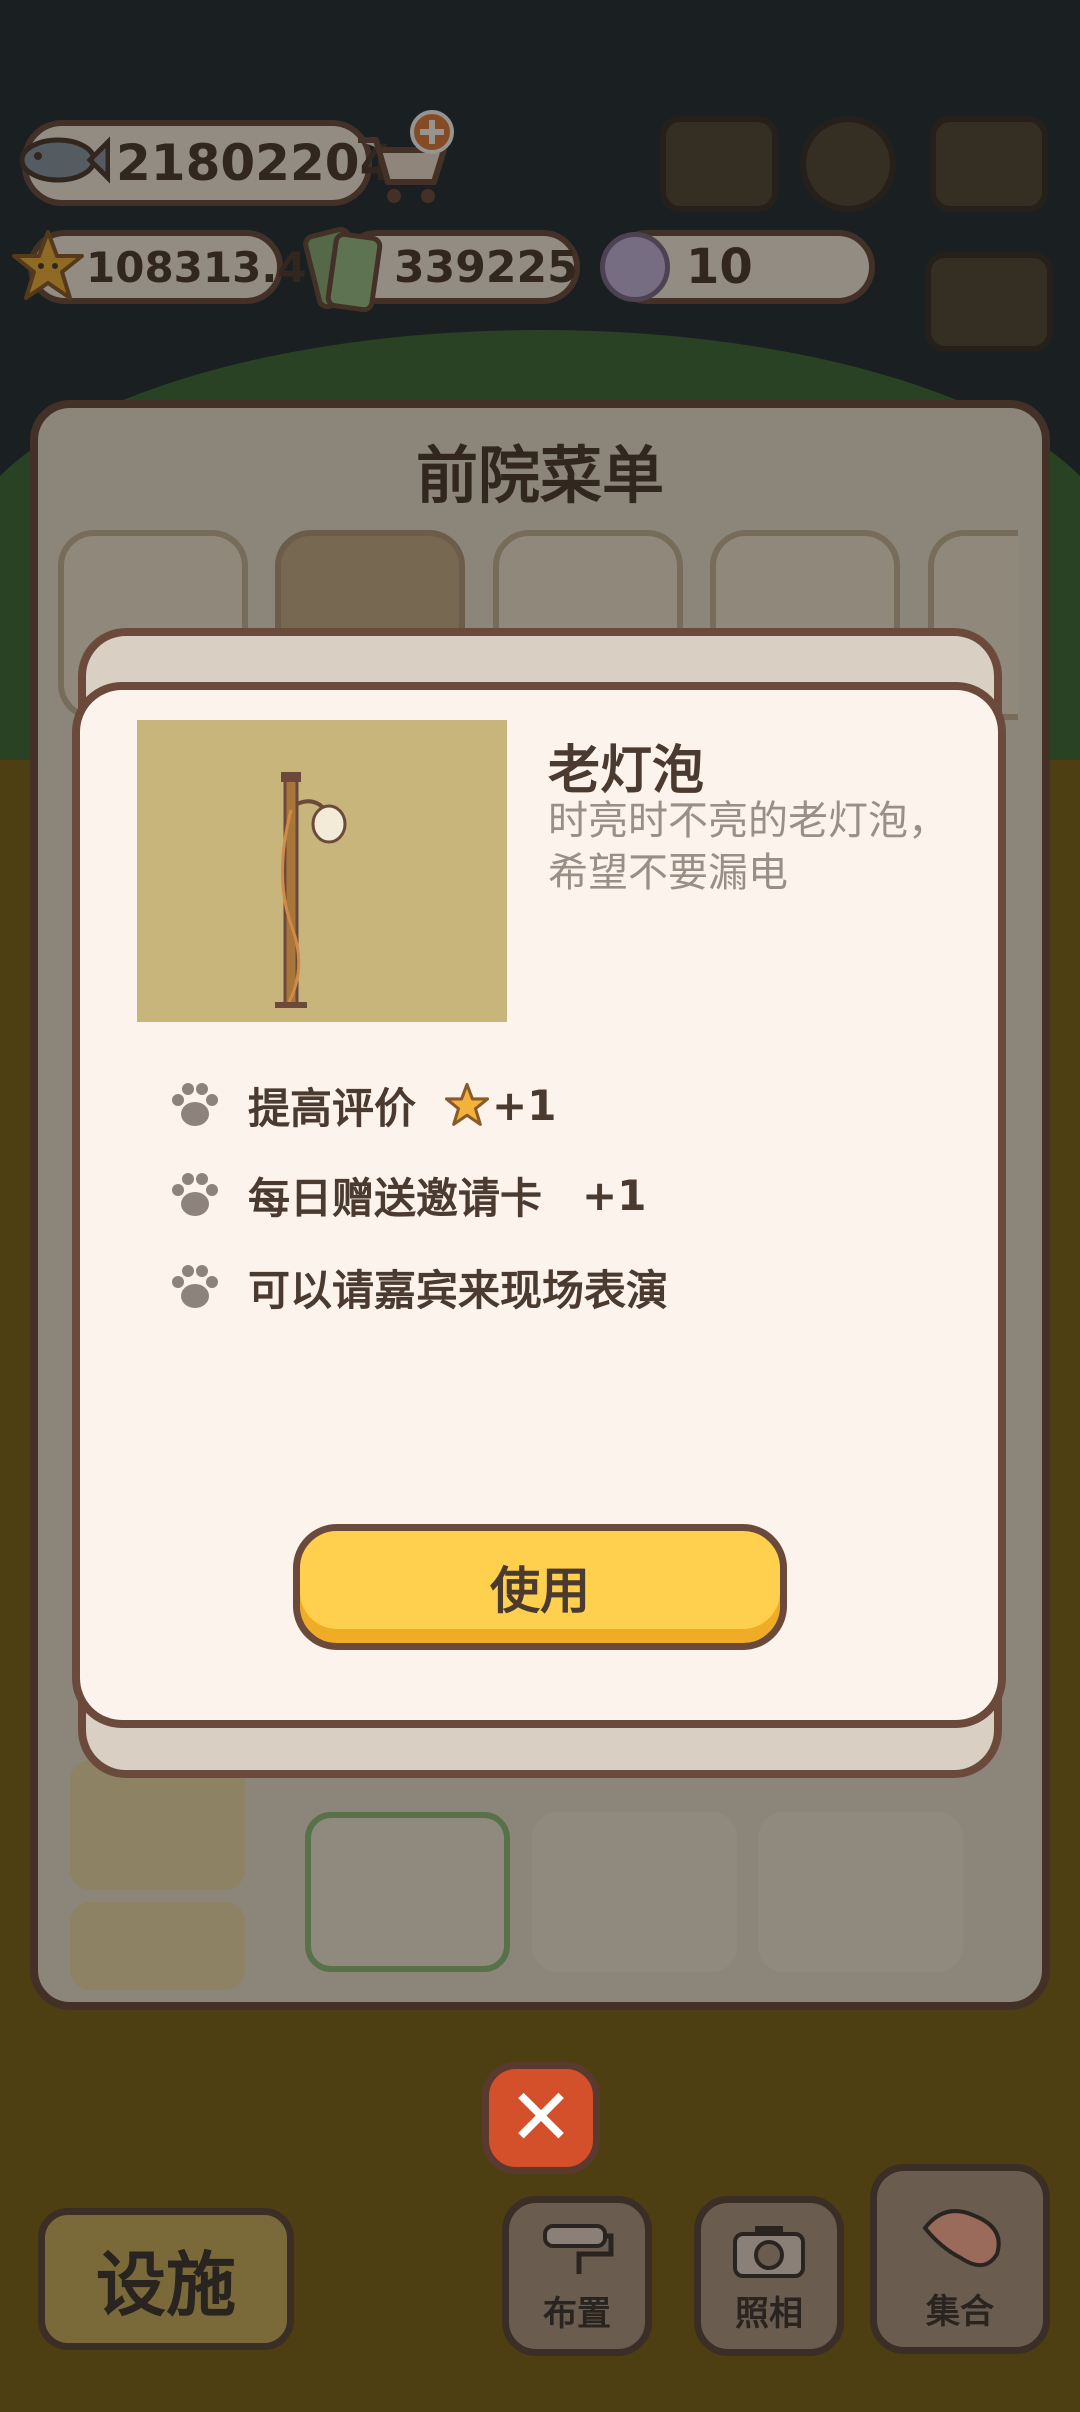 Image resolution: width=1080 pixels, height=2412 pixels. Describe the element at coordinates (626, 771) in the screenshot. I see `item-name: 老灯泡` at that location.